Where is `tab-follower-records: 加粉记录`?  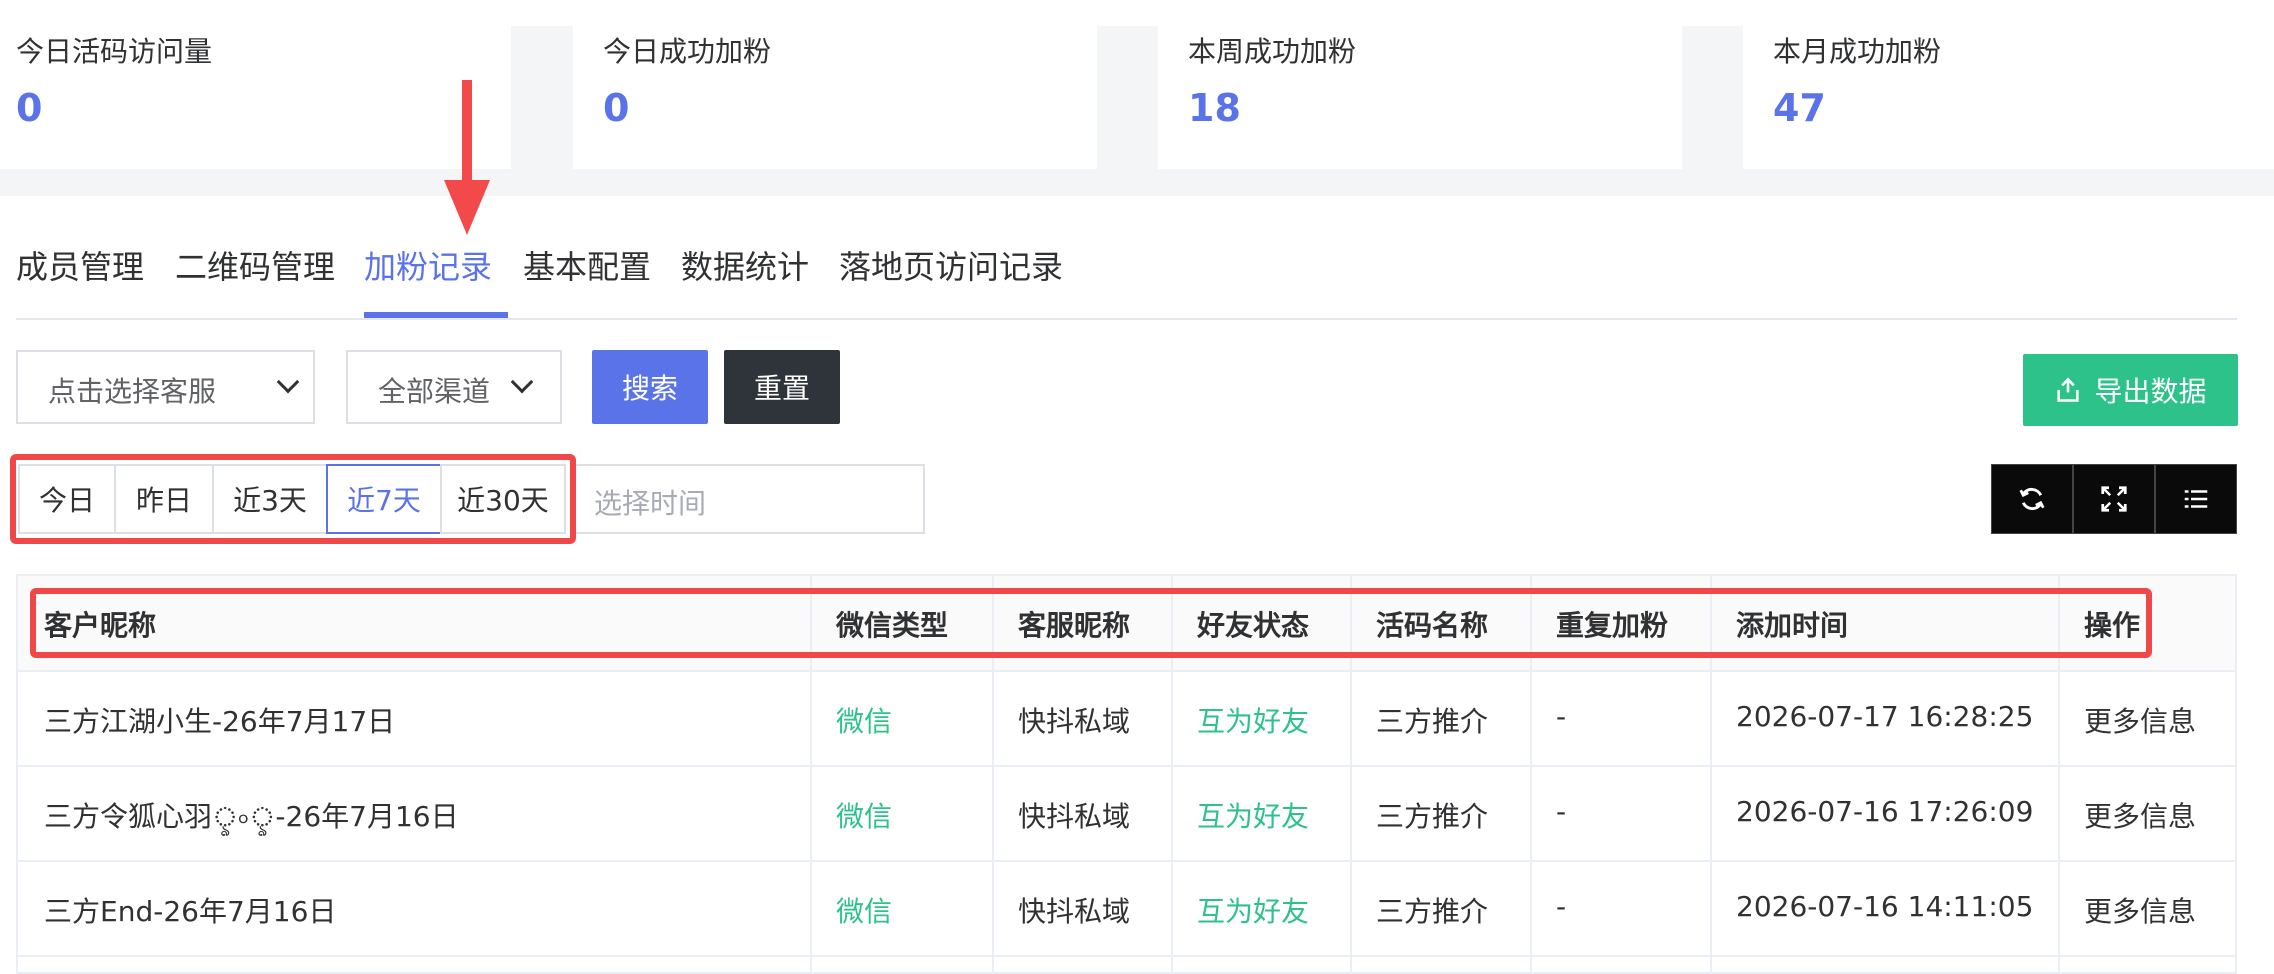 tab-follower-records: 加粉记录 is located at coordinates (428, 265).